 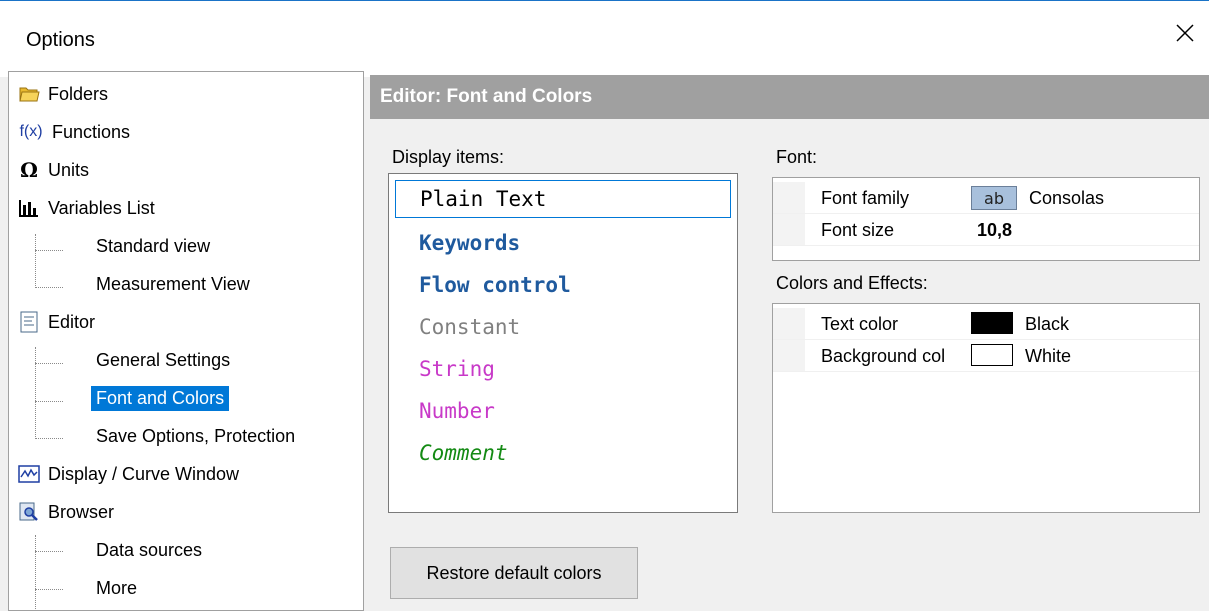 I want to click on tree-item-data-sources: Data sources, so click(x=149, y=550).